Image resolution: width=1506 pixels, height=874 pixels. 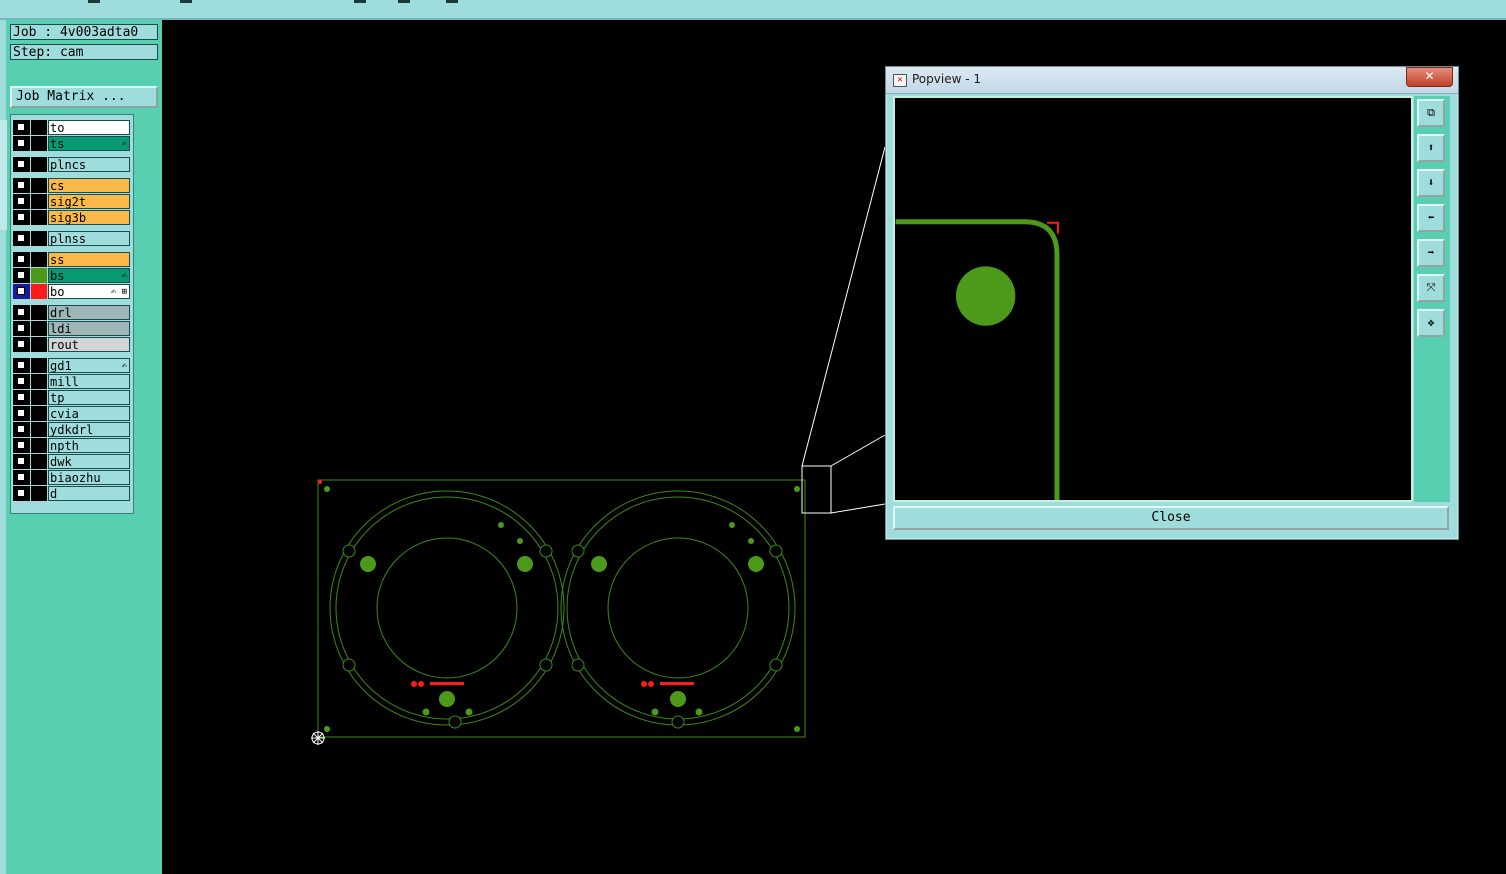 I want to click on layer-row-gd1: gd1 ✍, so click(x=72, y=365).